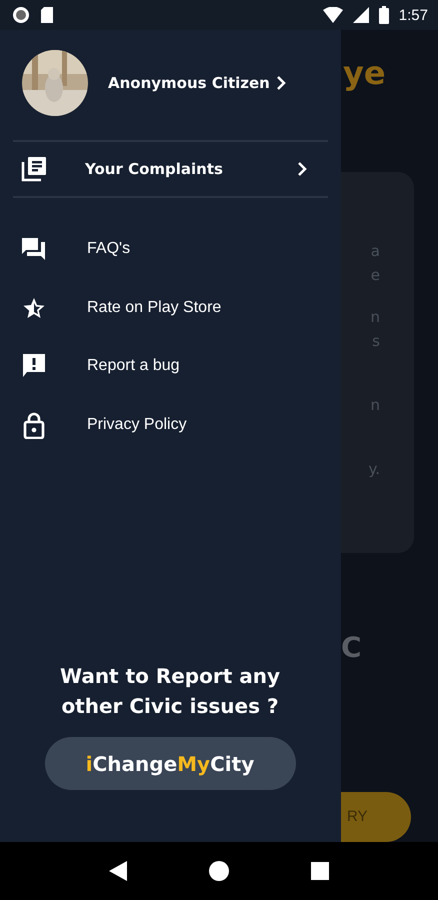 The image size is (438, 900). I want to click on home-icon, so click(219, 871).